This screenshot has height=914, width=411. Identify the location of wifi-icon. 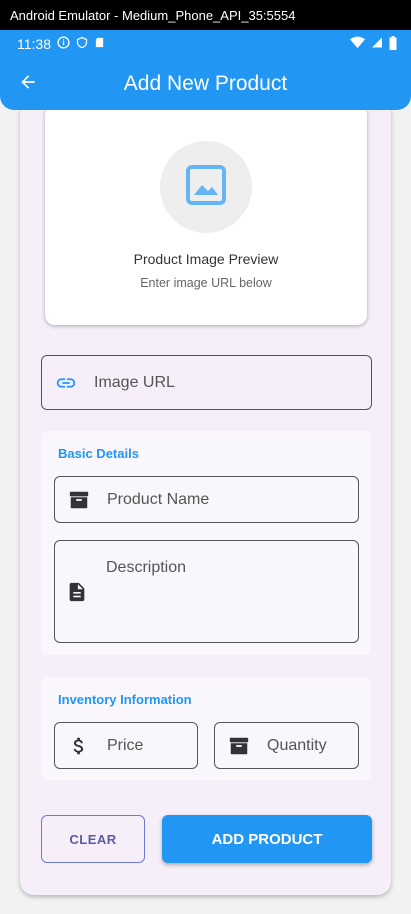
(357, 44).